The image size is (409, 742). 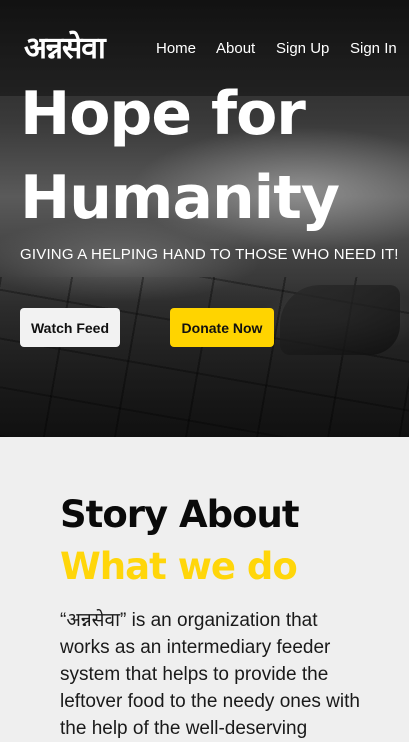 I want to click on watch-feed-button: Watch Feed, so click(x=70, y=327).